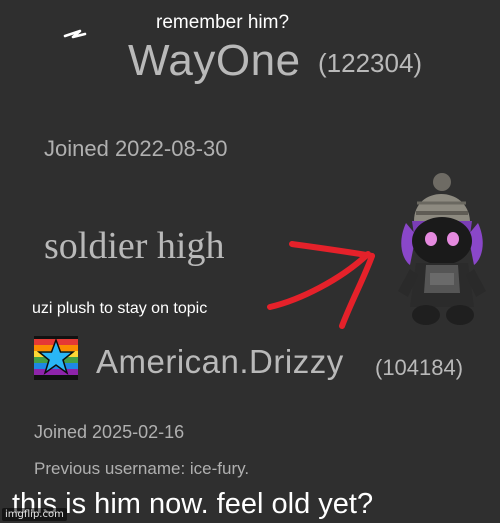  What do you see at coordinates (109, 432) in the screenshot?
I see `new-joined-date: Joined 2025-02-16` at bounding box center [109, 432].